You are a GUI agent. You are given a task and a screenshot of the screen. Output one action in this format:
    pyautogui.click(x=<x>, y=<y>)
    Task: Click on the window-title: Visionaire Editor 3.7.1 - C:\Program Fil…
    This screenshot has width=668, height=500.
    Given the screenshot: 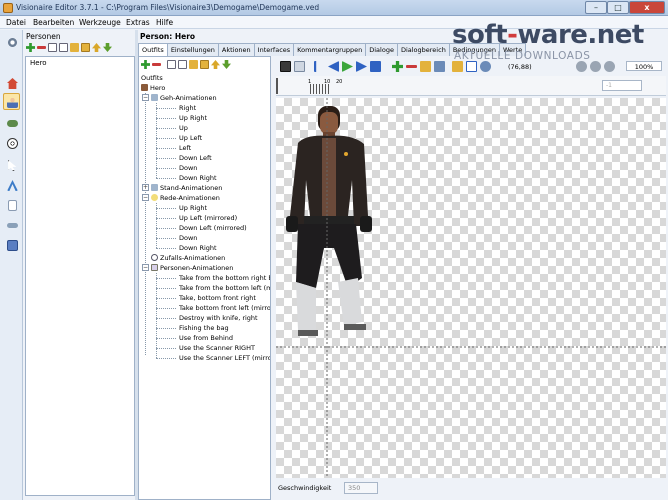 What is the action you would take?
    pyautogui.click(x=168, y=7)
    